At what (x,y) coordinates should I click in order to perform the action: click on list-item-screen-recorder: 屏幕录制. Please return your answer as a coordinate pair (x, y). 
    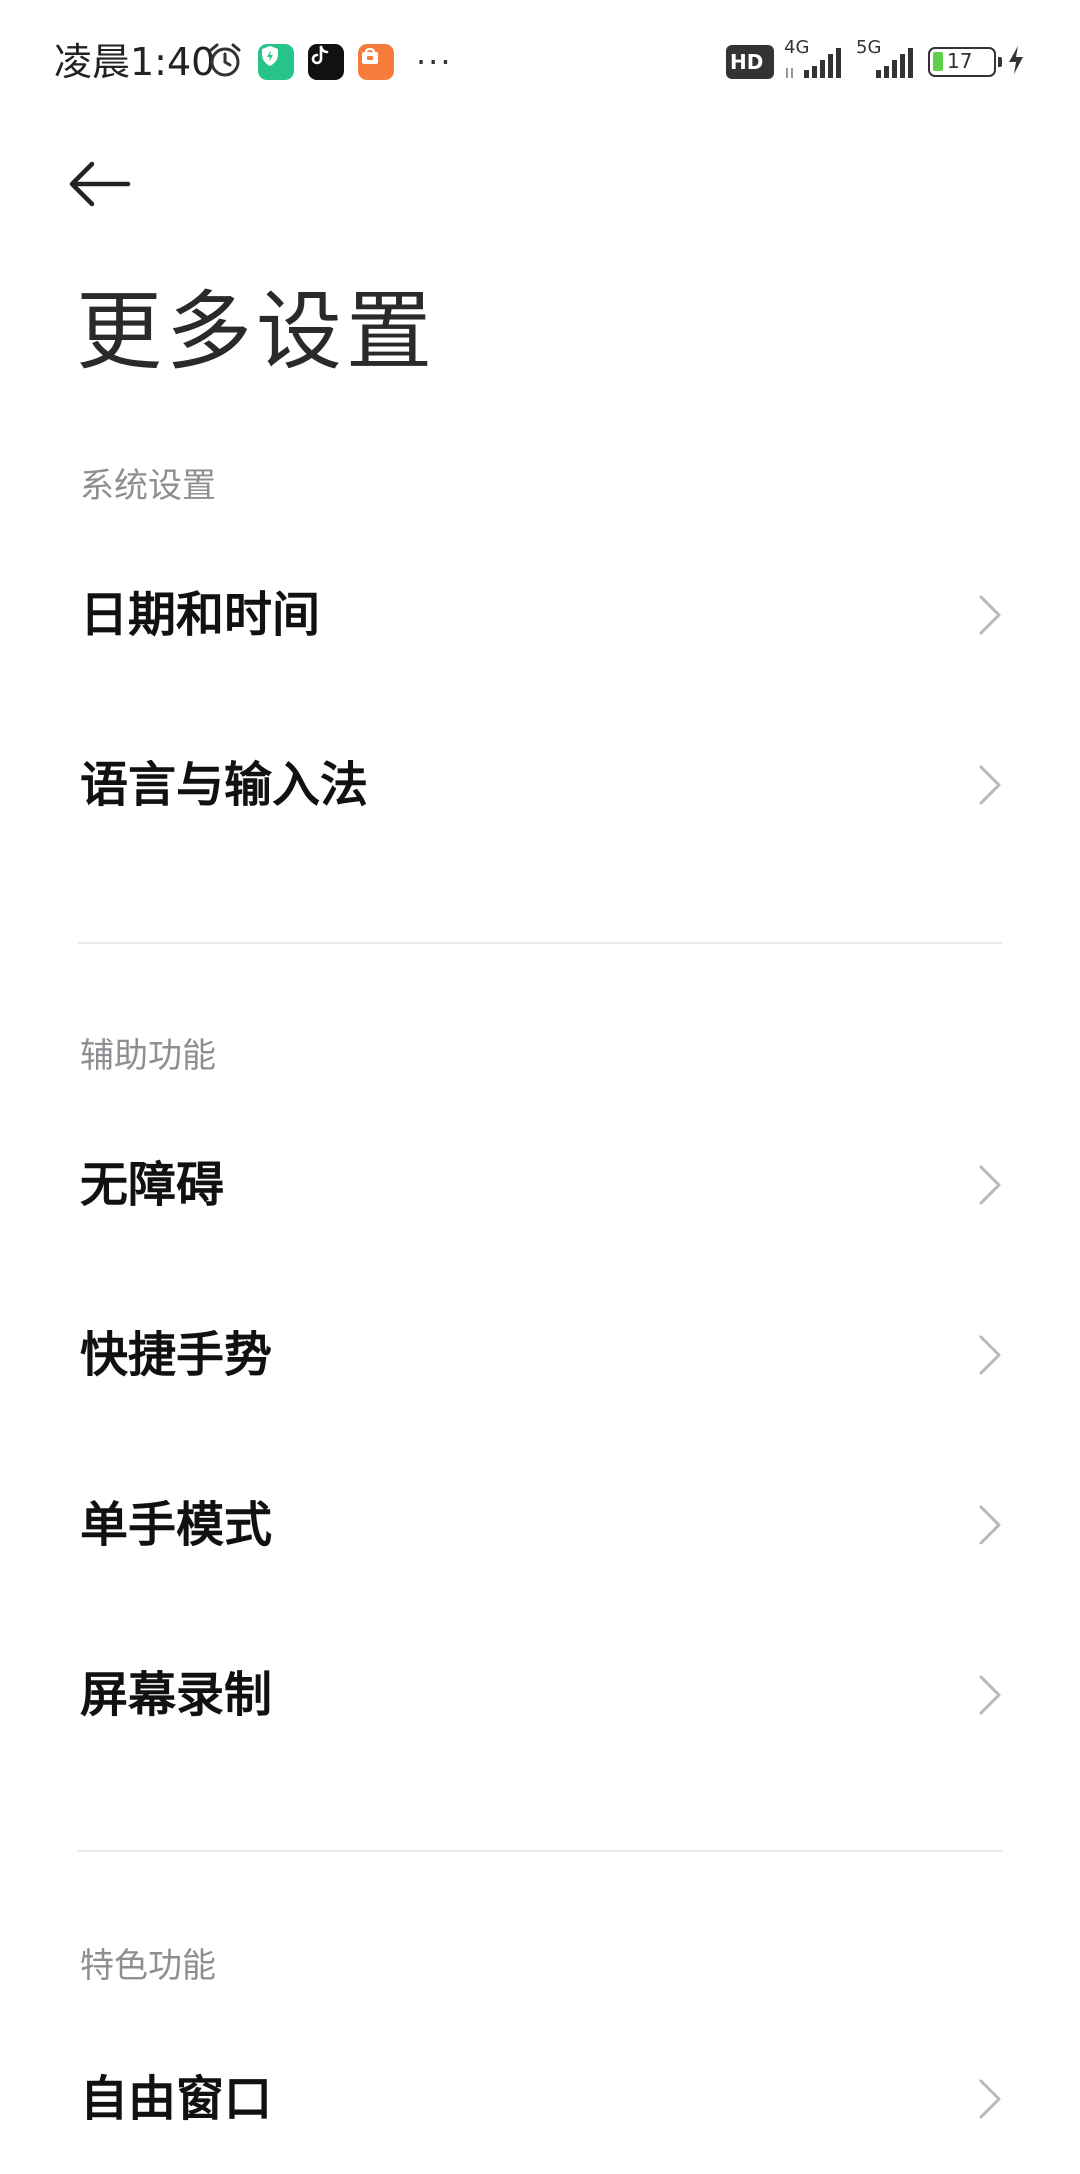
    Looking at the image, I should click on (540, 1695).